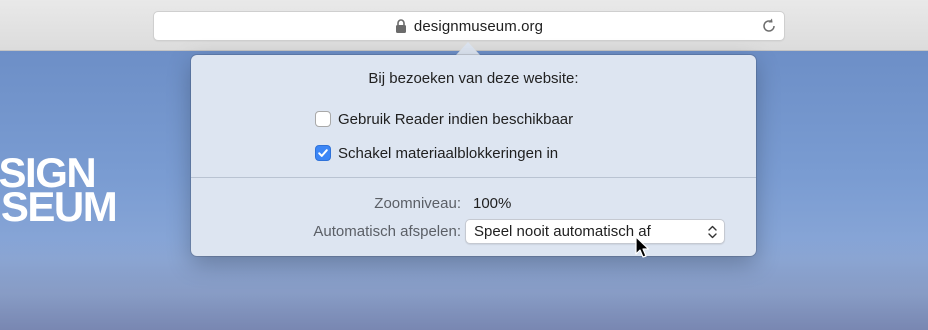 The image size is (928, 330). Describe the element at coordinates (387, 231) in the screenshot. I see `autoplay-label: Automatisch afspelen:` at that location.